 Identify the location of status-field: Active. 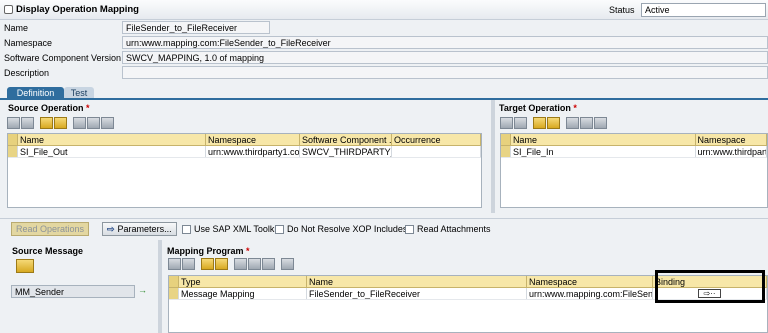
(703, 10).